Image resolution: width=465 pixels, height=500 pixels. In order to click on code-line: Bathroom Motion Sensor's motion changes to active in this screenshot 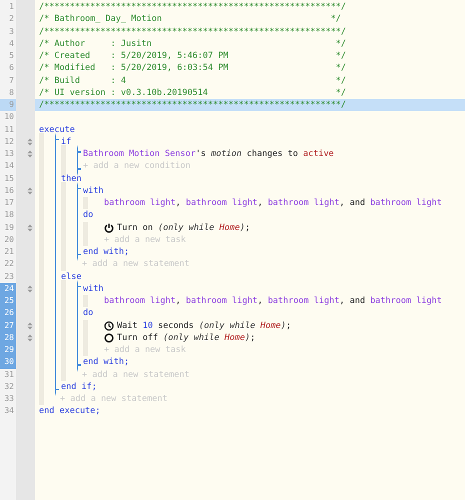, I will do `click(208, 154)`.